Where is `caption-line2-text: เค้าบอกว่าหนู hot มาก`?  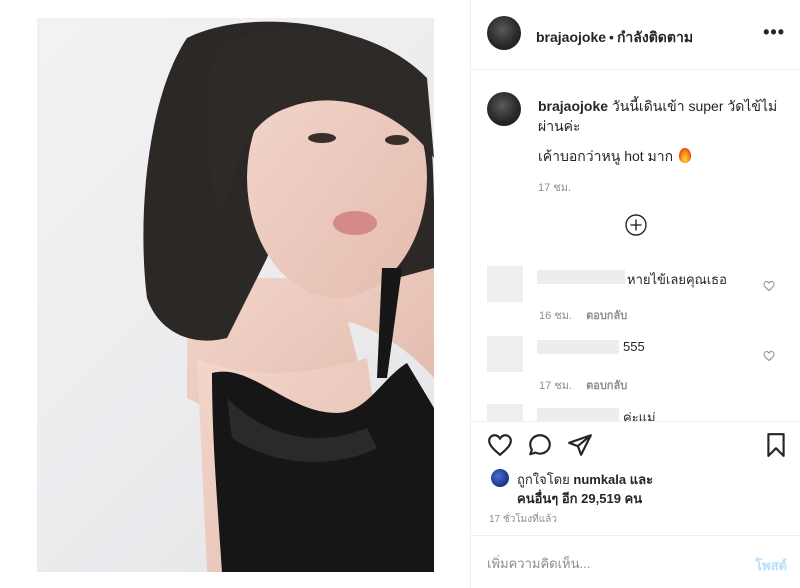 caption-line2-text: เค้าบอกว่าหนู hot มาก is located at coordinates (606, 156).